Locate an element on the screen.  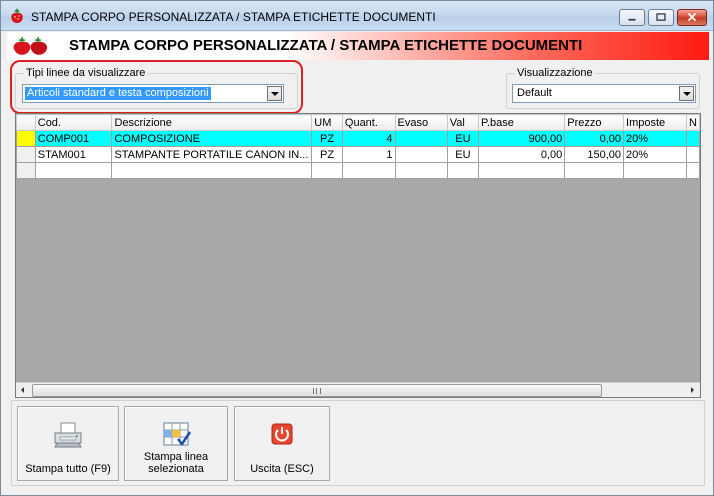
print-selected-button: Stampa linea selezionata is located at coordinates (176, 443).